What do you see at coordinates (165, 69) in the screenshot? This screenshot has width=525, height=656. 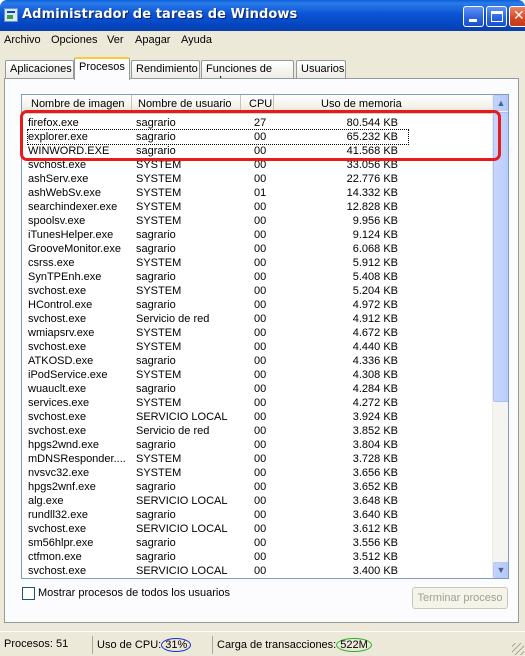 I see `tab-rendimiento: Rendimiento` at bounding box center [165, 69].